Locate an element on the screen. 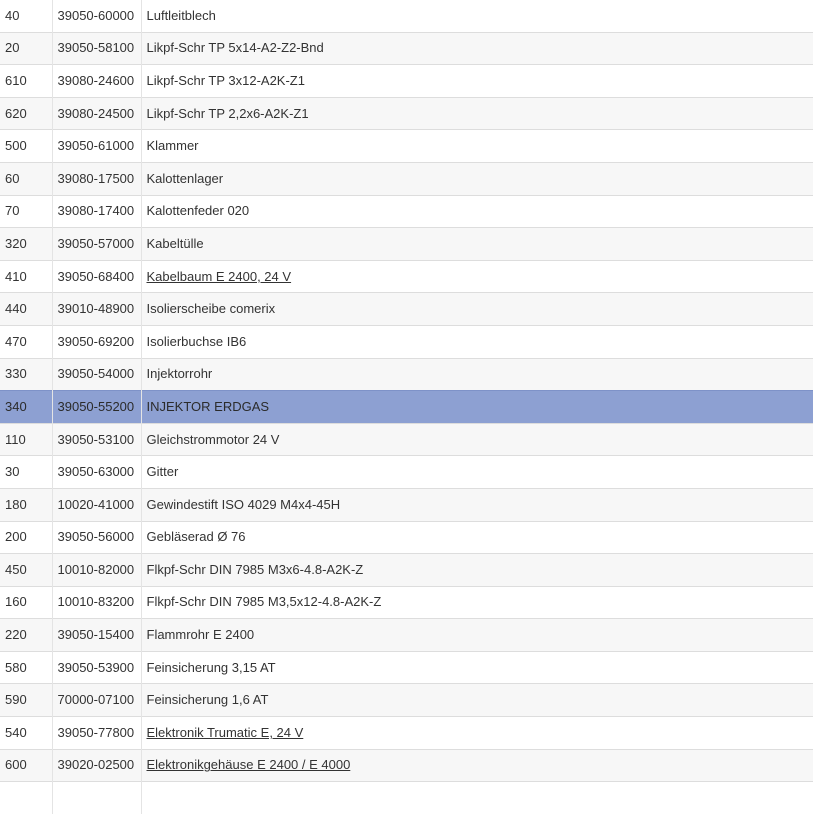  table-row-selected: 340 39050-55200 INJEKTOR ERDGAS is located at coordinates (406, 407).